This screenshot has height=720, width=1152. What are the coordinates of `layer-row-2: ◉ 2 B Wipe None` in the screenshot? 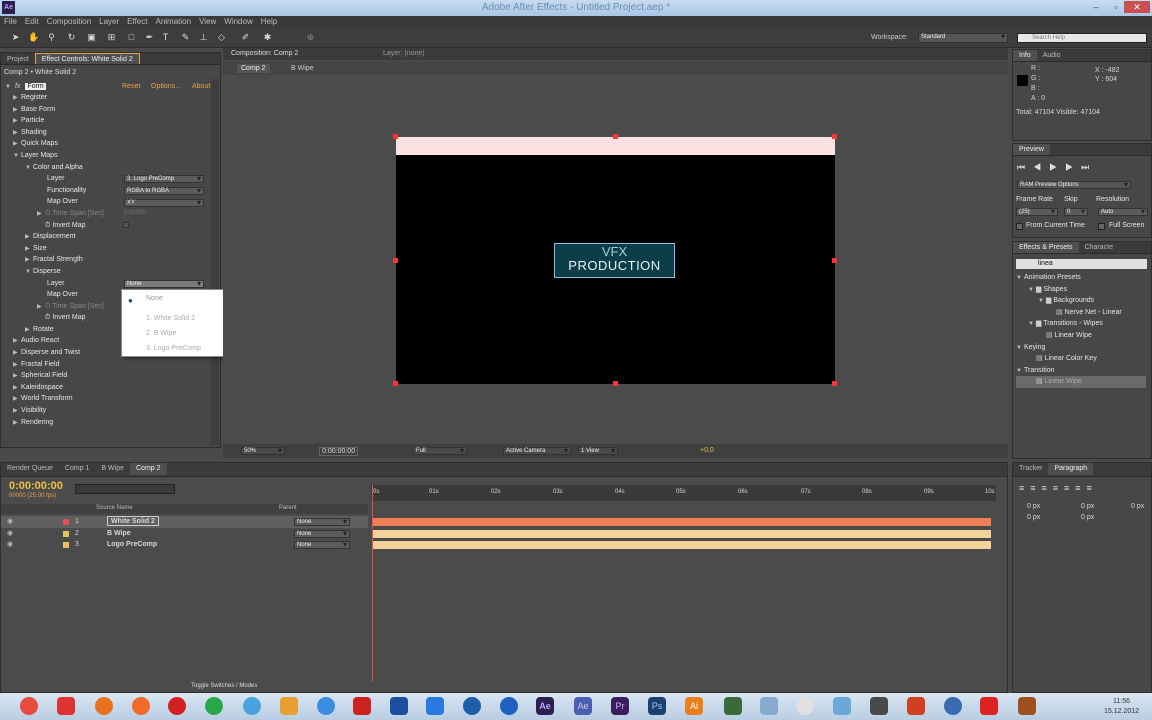 It's located at (184, 534).